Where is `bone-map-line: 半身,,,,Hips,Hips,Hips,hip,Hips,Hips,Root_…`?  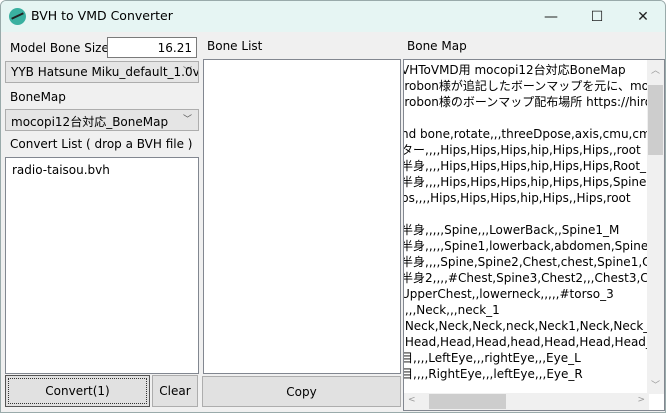 bone-map-line: 半身,,,,Hips,Hips,Hips,hip,Hips,Hips,Root_… is located at coordinates (525, 166).